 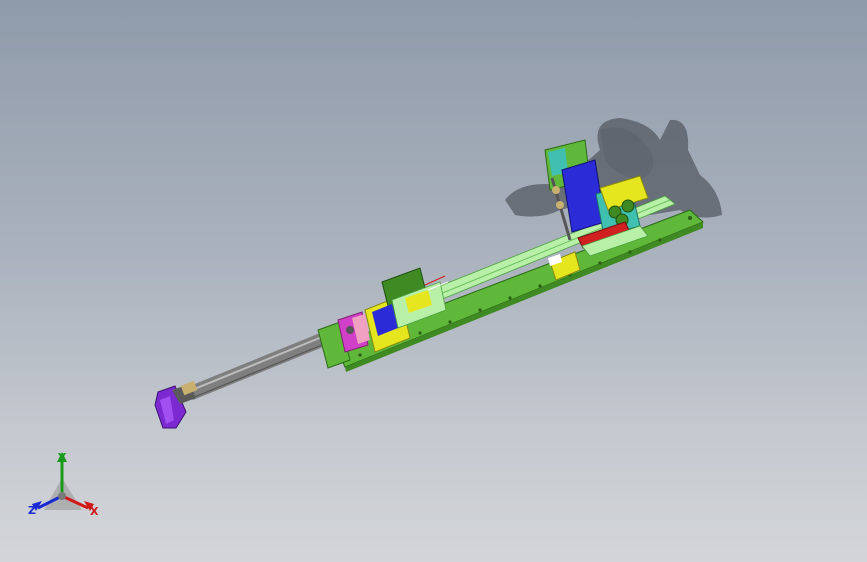 What do you see at coordinates (406, 310) in the screenshot?
I see `slide-assembly` at bounding box center [406, 310].